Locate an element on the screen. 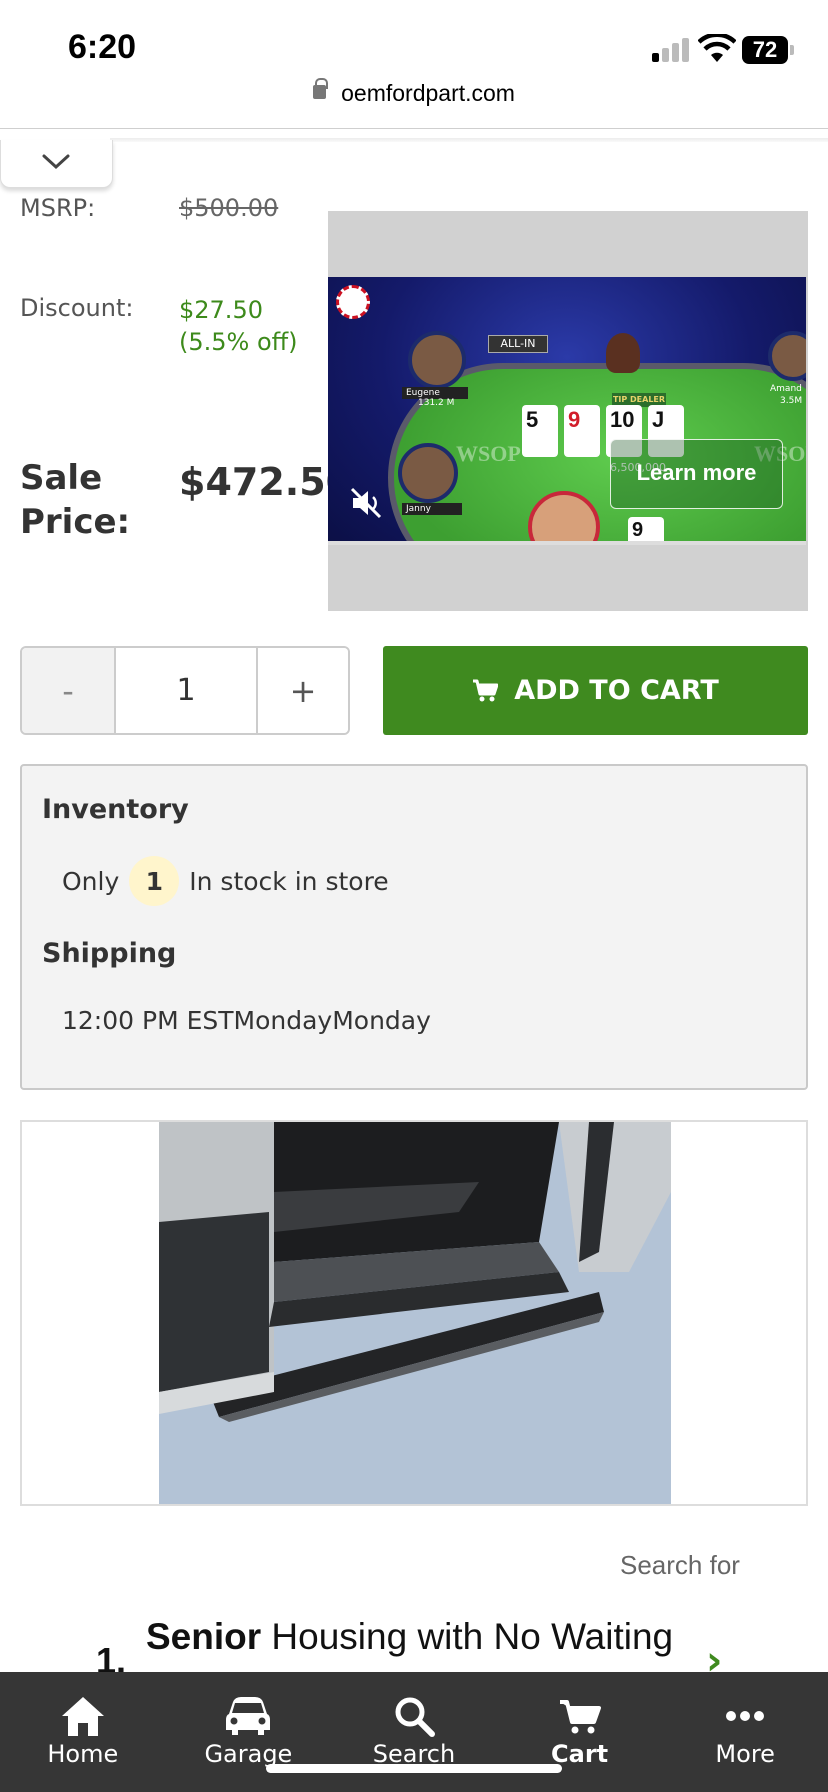 The height and width of the screenshot is (1792, 828). nav-label: Home is located at coordinates (83, 1754).